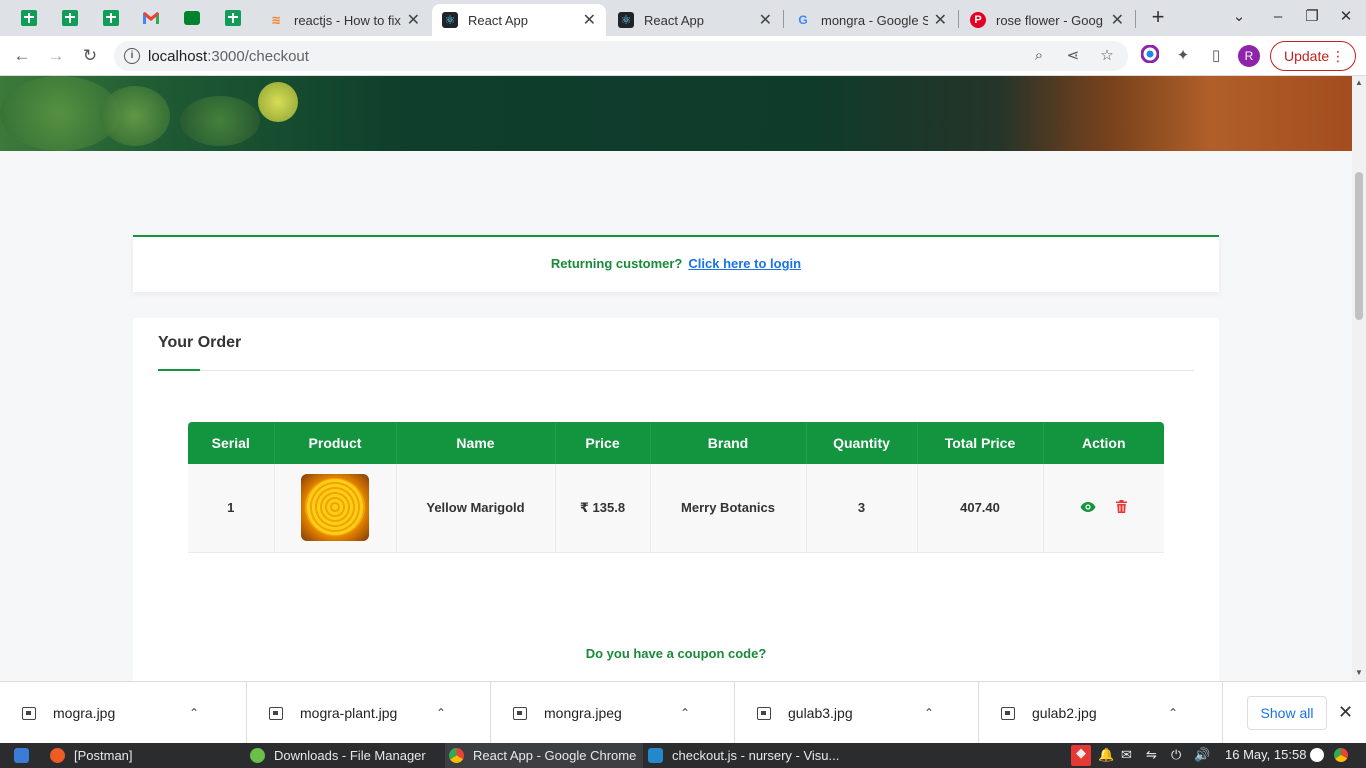  Describe the element at coordinates (1317, 755) in the screenshot. I see `tray-app-icon` at that location.